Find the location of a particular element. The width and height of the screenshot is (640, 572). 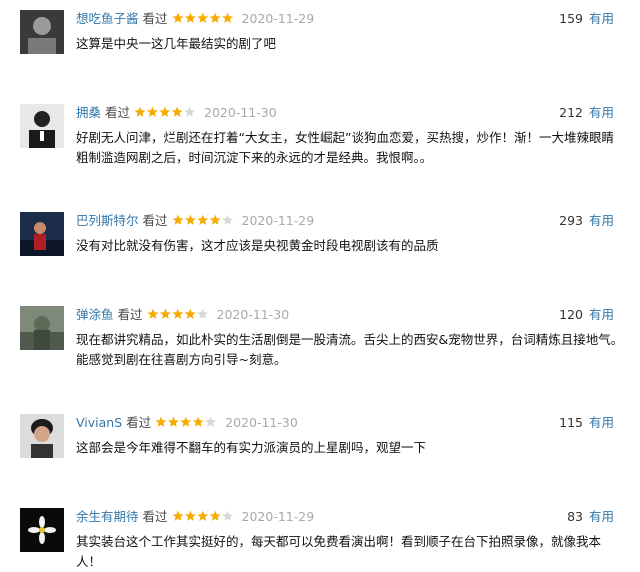

review-meta: 余生有期待 看过 2020-11-29 is located at coordinates (195, 517).